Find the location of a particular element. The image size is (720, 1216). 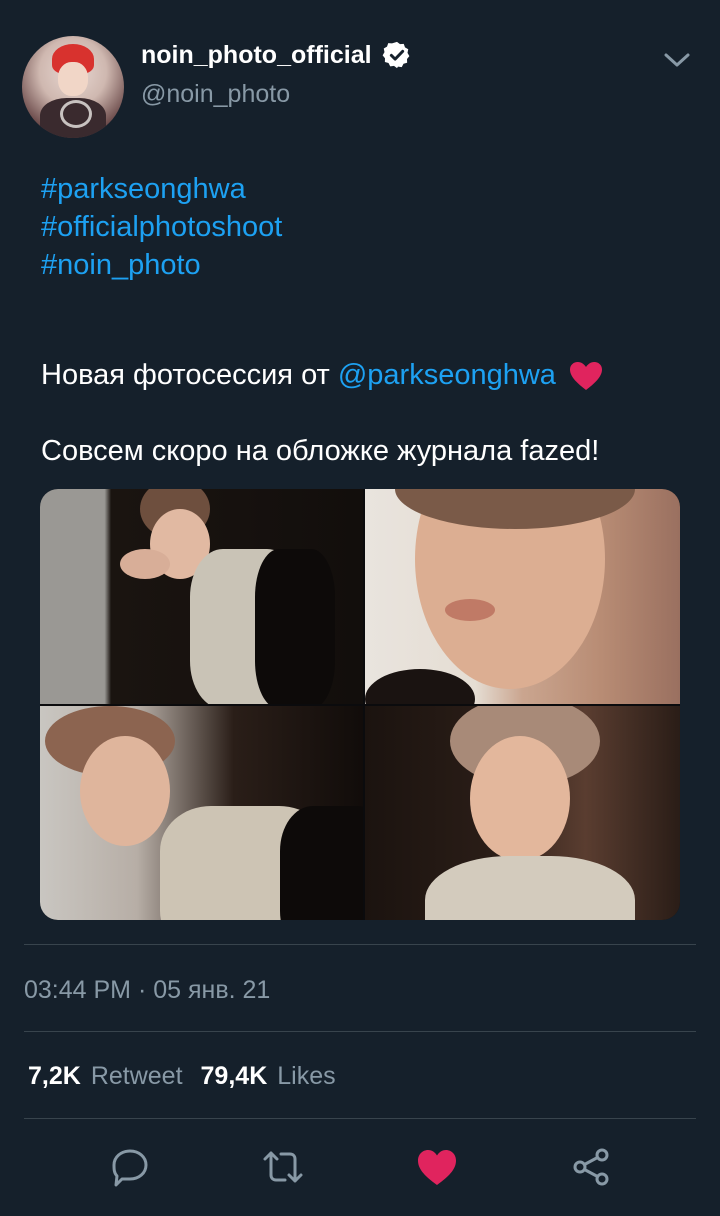

user-handle: @noin_photo is located at coordinates (215, 94).